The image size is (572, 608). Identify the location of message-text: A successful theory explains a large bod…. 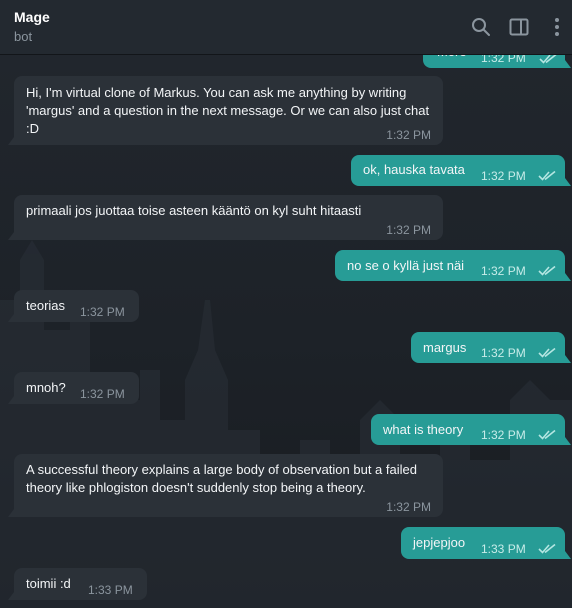
(223, 478).